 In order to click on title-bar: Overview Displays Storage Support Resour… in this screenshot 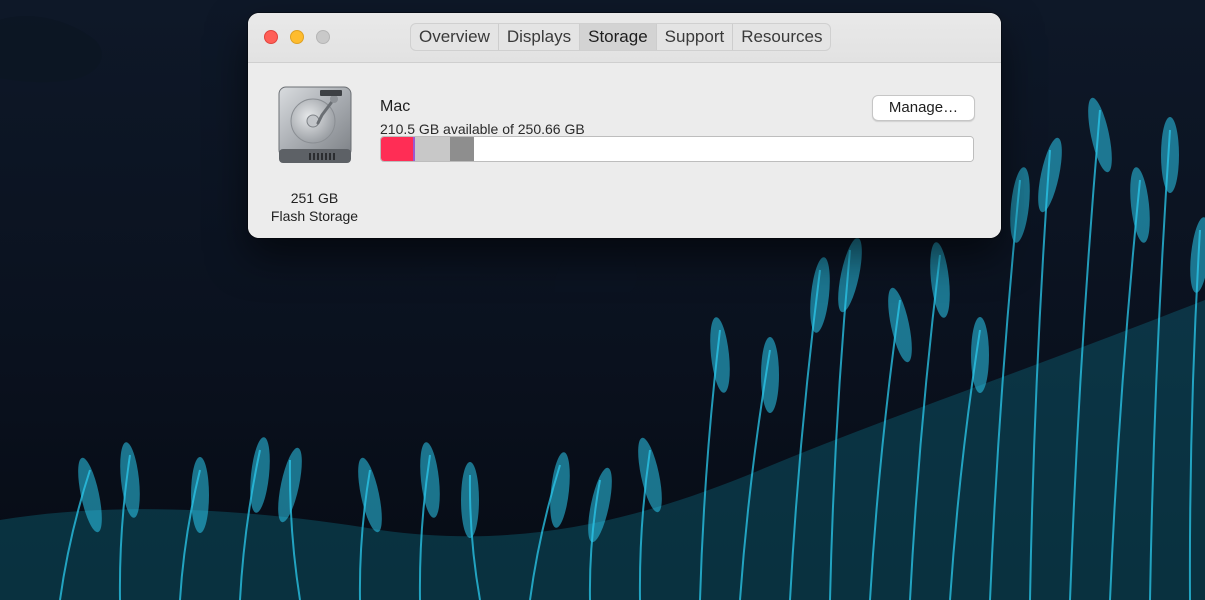, I will do `click(624, 38)`.